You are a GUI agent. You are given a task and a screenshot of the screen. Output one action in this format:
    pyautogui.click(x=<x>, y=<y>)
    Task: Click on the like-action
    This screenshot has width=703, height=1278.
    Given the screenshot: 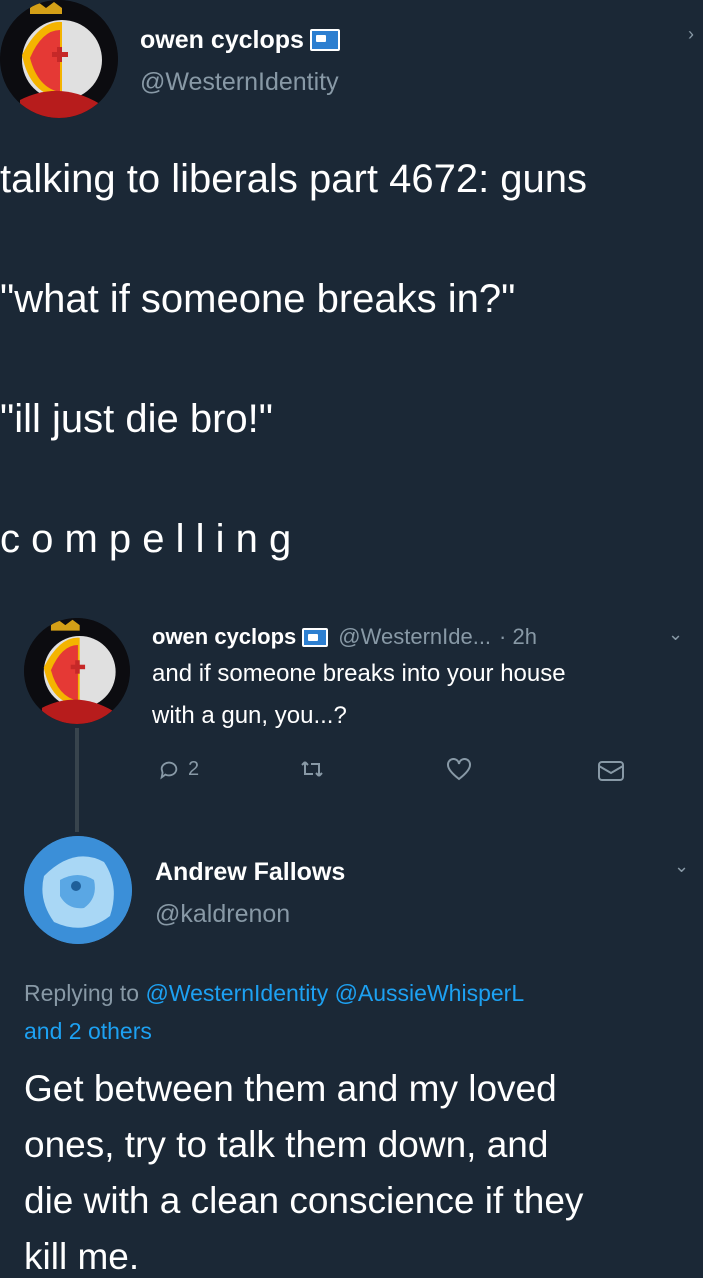 What is the action you would take?
    pyautogui.click(x=459, y=770)
    